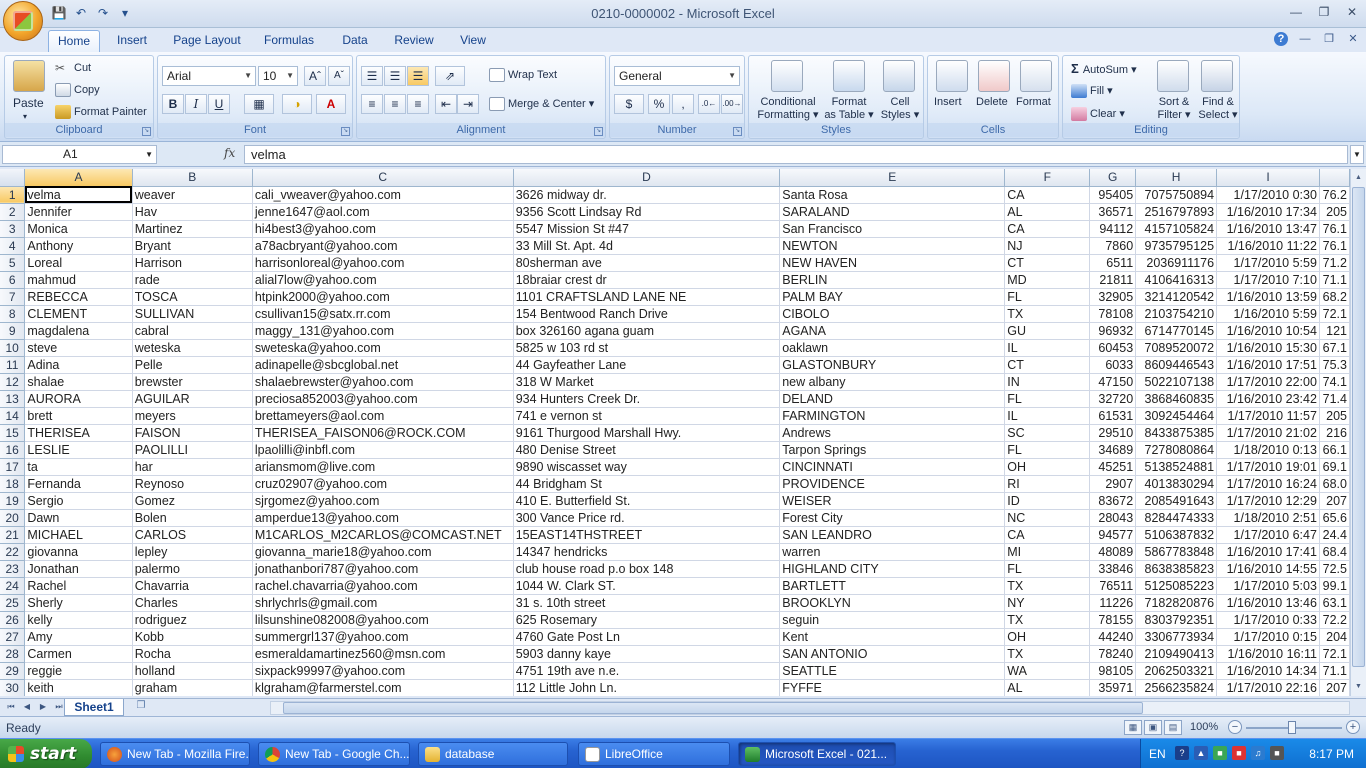 This screenshot has width=1366, height=768. What do you see at coordinates (647, 331) in the screenshot?
I see `cell: box 326160 agana guam` at bounding box center [647, 331].